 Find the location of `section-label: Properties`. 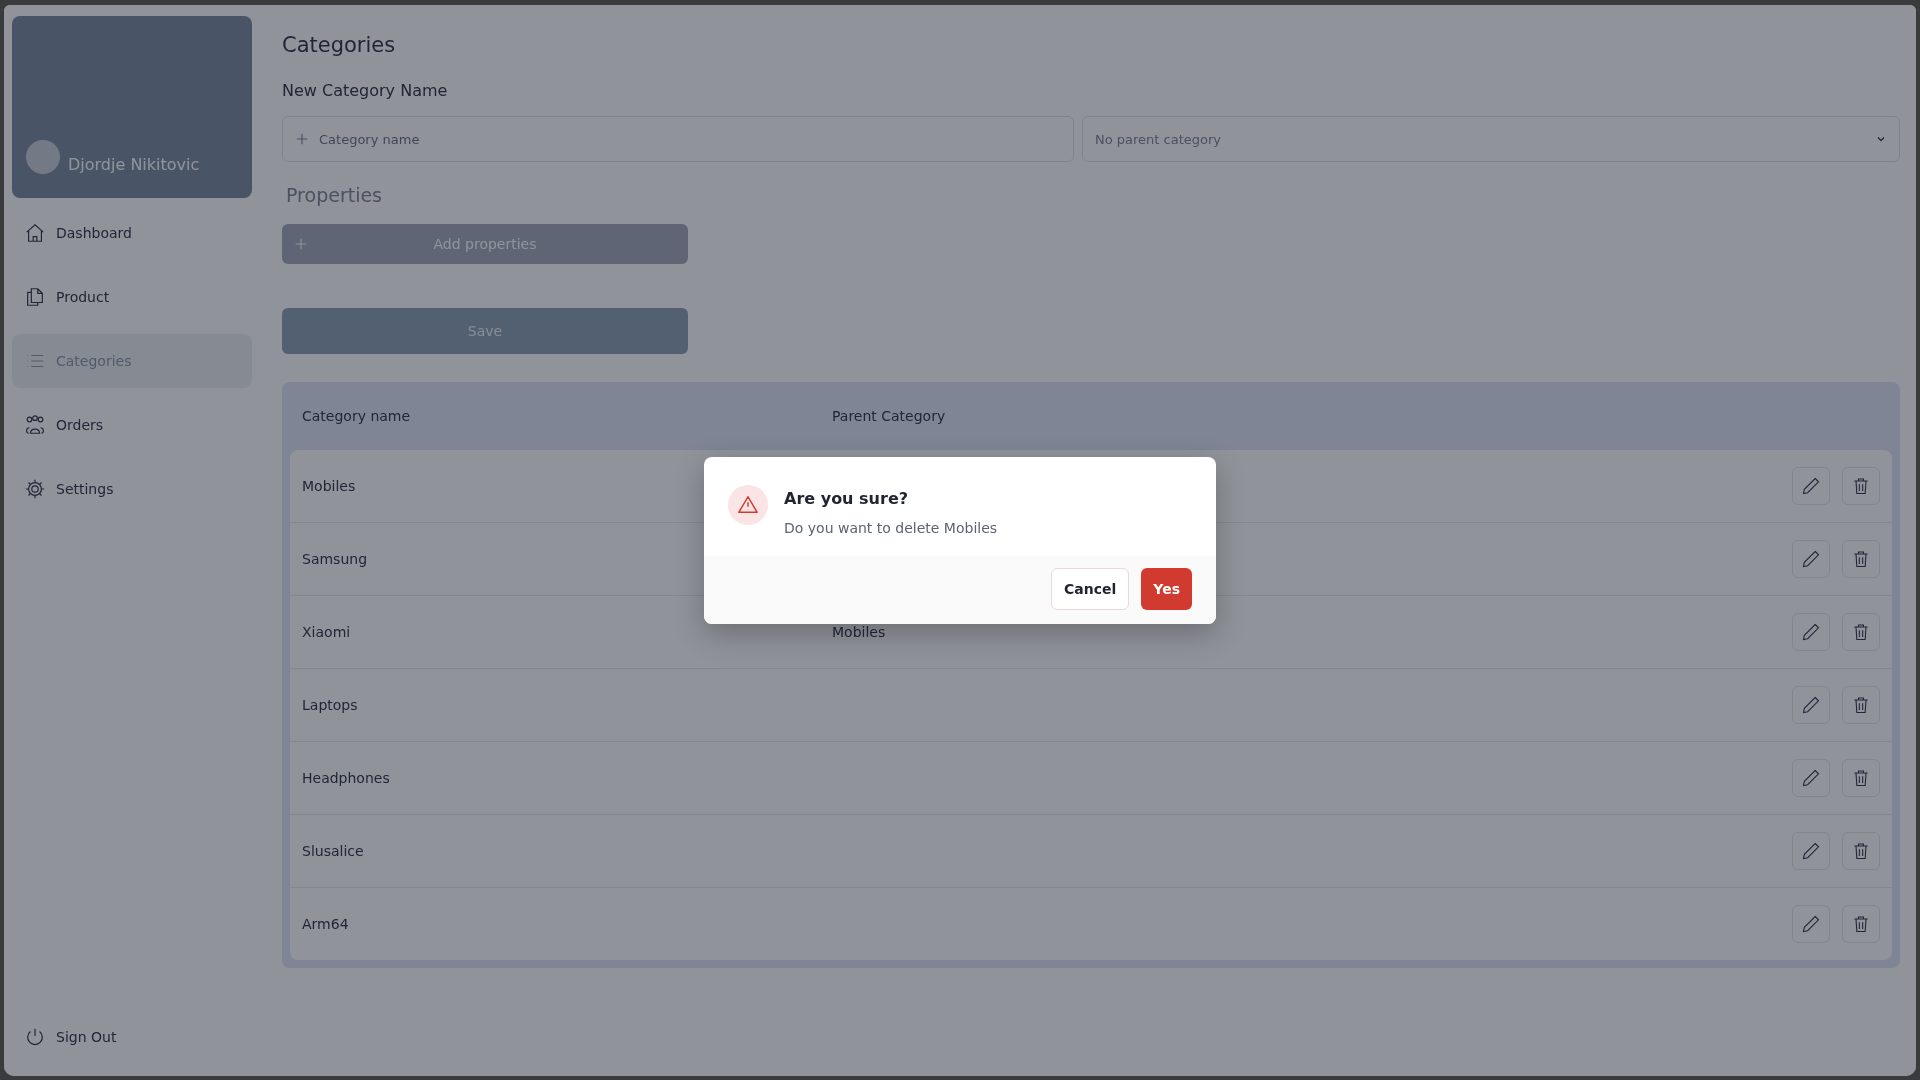

section-label: Properties is located at coordinates (334, 195).